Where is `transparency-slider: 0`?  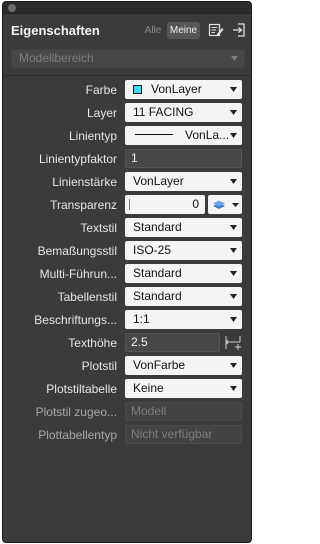 transparency-slider: 0 is located at coordinates (165, 204).